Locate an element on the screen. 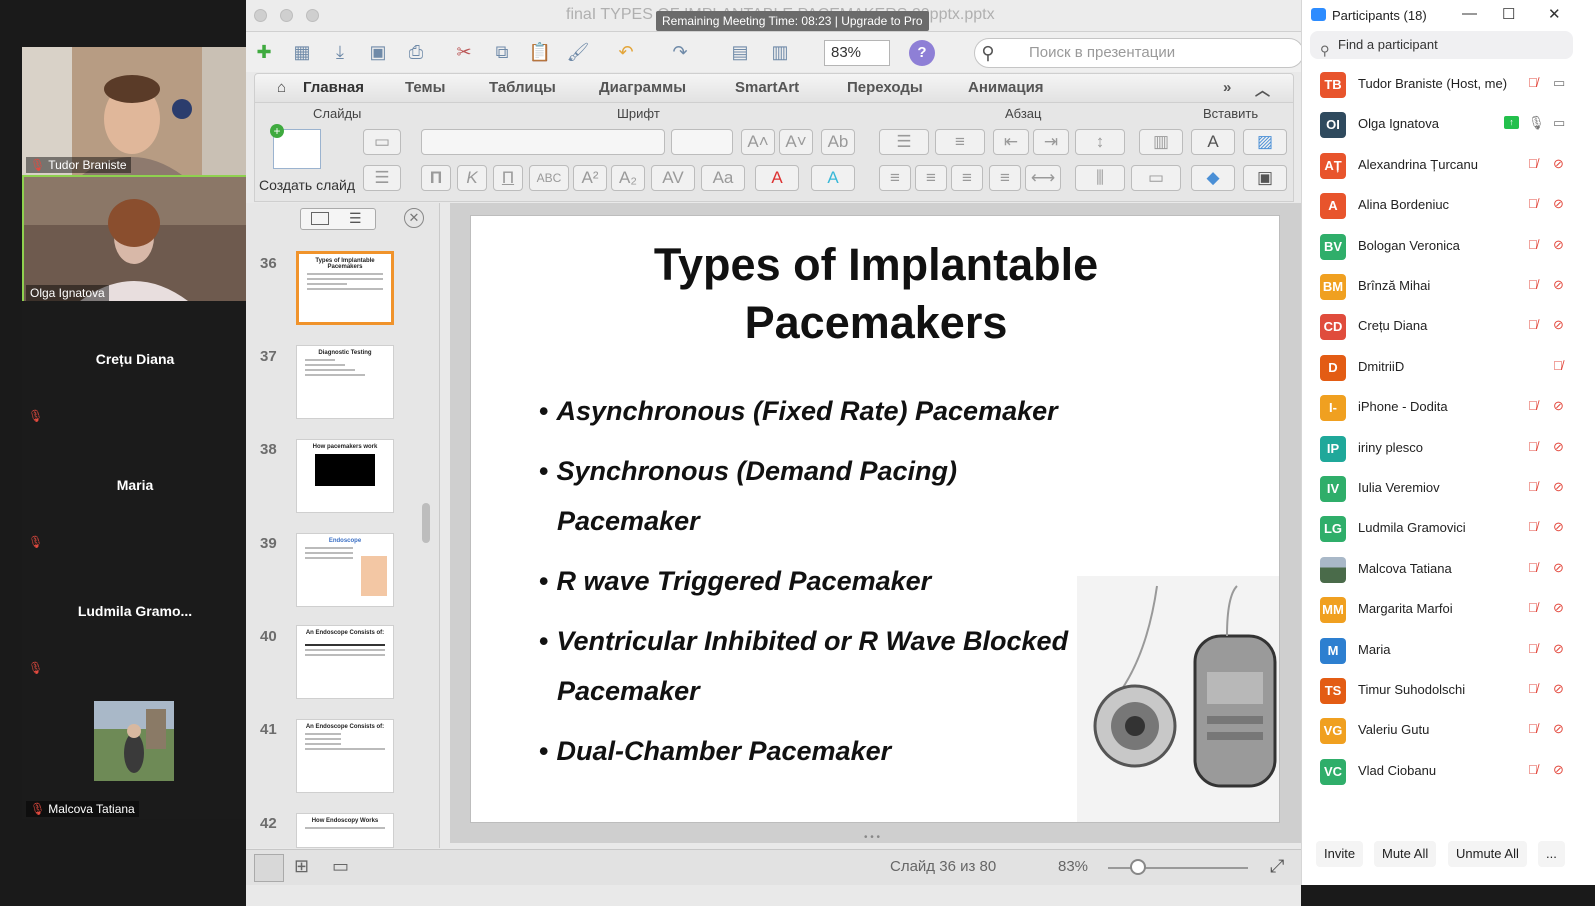 The height and width of the screenshot is (906, 1595). participant-row: AȚ Alexandrina Țurcanu 🎙̸ ⊘ is located at coordinates (1448, 165).